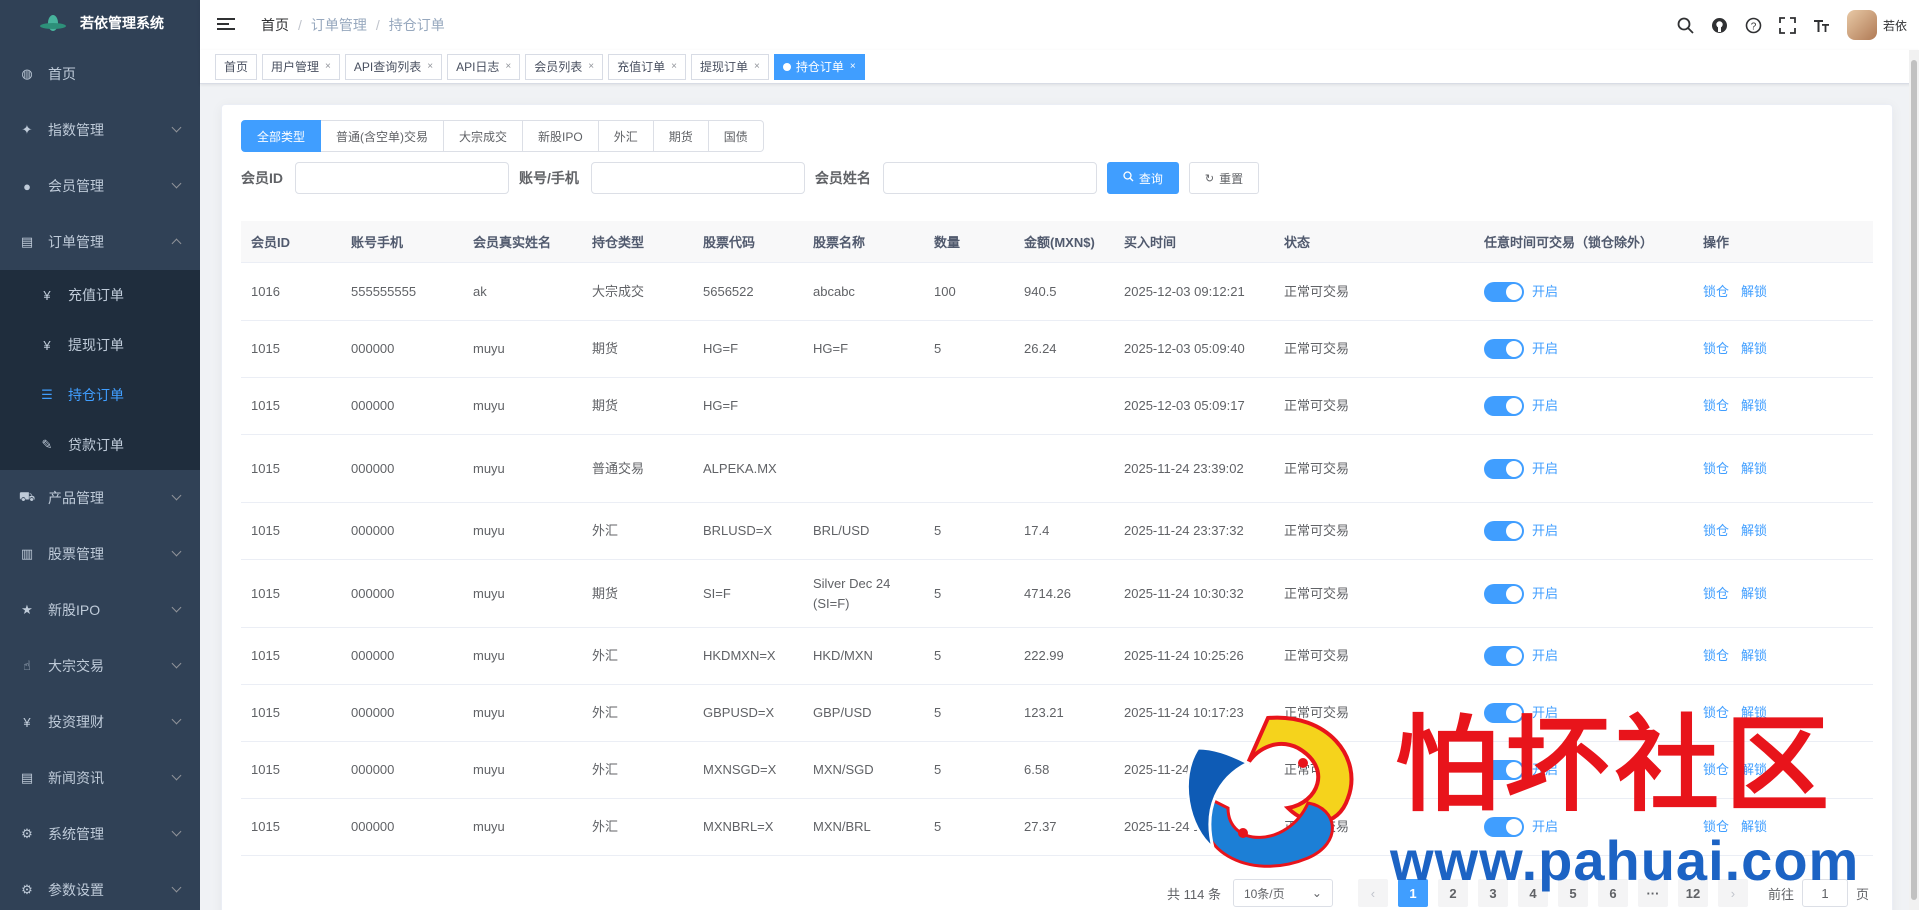  What do you see at coordinates (1452, 893) in the screenshot?
I see `page-1: 2` at bounding box center [1452, 893].